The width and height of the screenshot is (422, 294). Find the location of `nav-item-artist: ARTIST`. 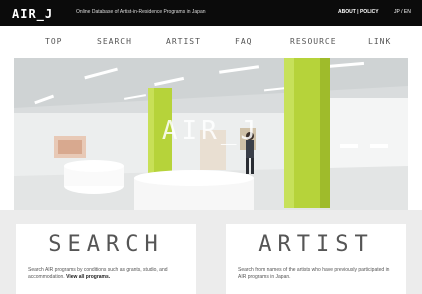

nav-item-artist: ARTIST is located at coordinates (183, 41).